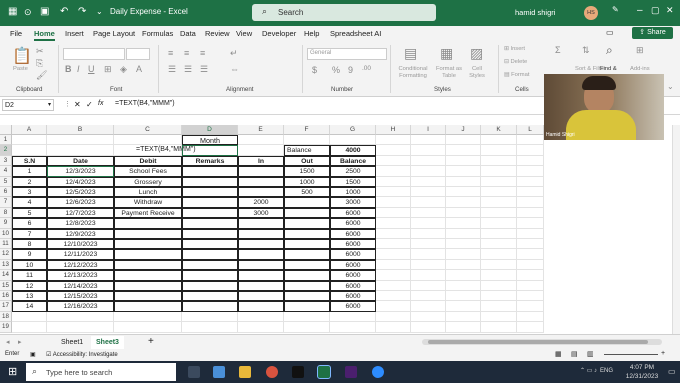 This screenshot has height=383, width=680. Describe the element at coordinates (20, 342) in the screenshot. I see `next-sheet-icon: ▸` at that location.